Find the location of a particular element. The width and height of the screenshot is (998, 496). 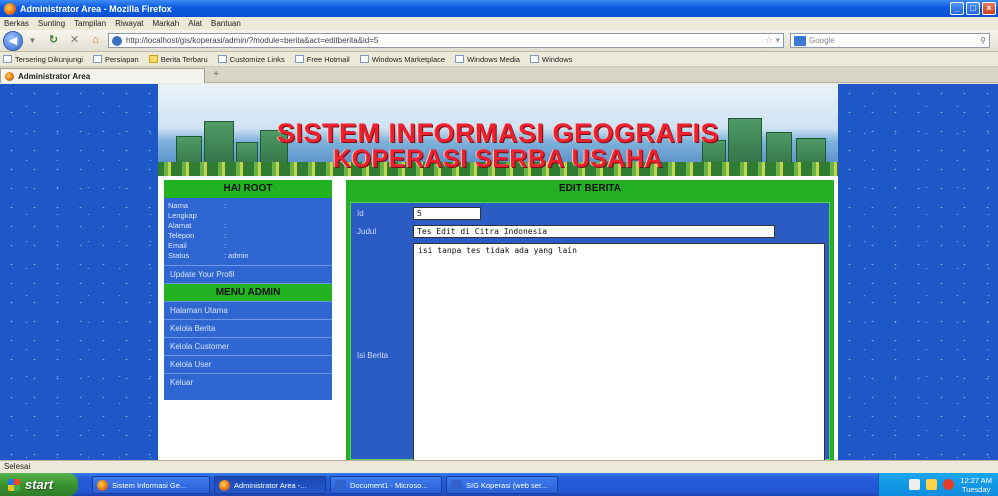

bookmark-label: Windows is located at coordinates (557, 59).